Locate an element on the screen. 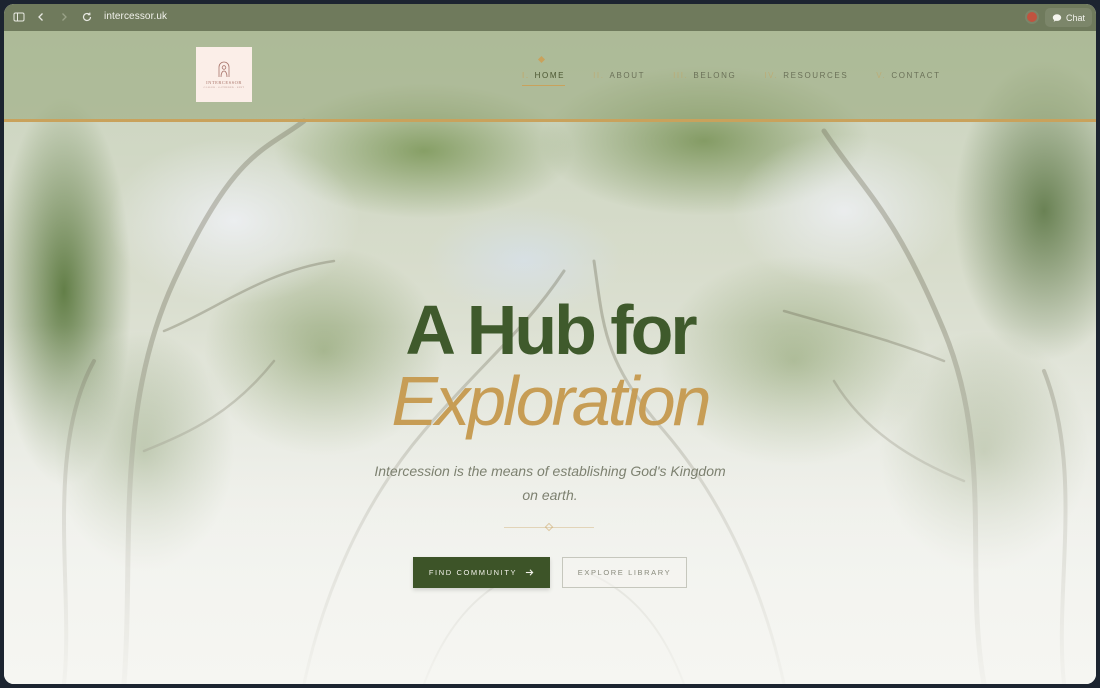 Image resolution: width=1100 pixels, height=688 pixels. reload-icon is located at coordinates (87, 17).